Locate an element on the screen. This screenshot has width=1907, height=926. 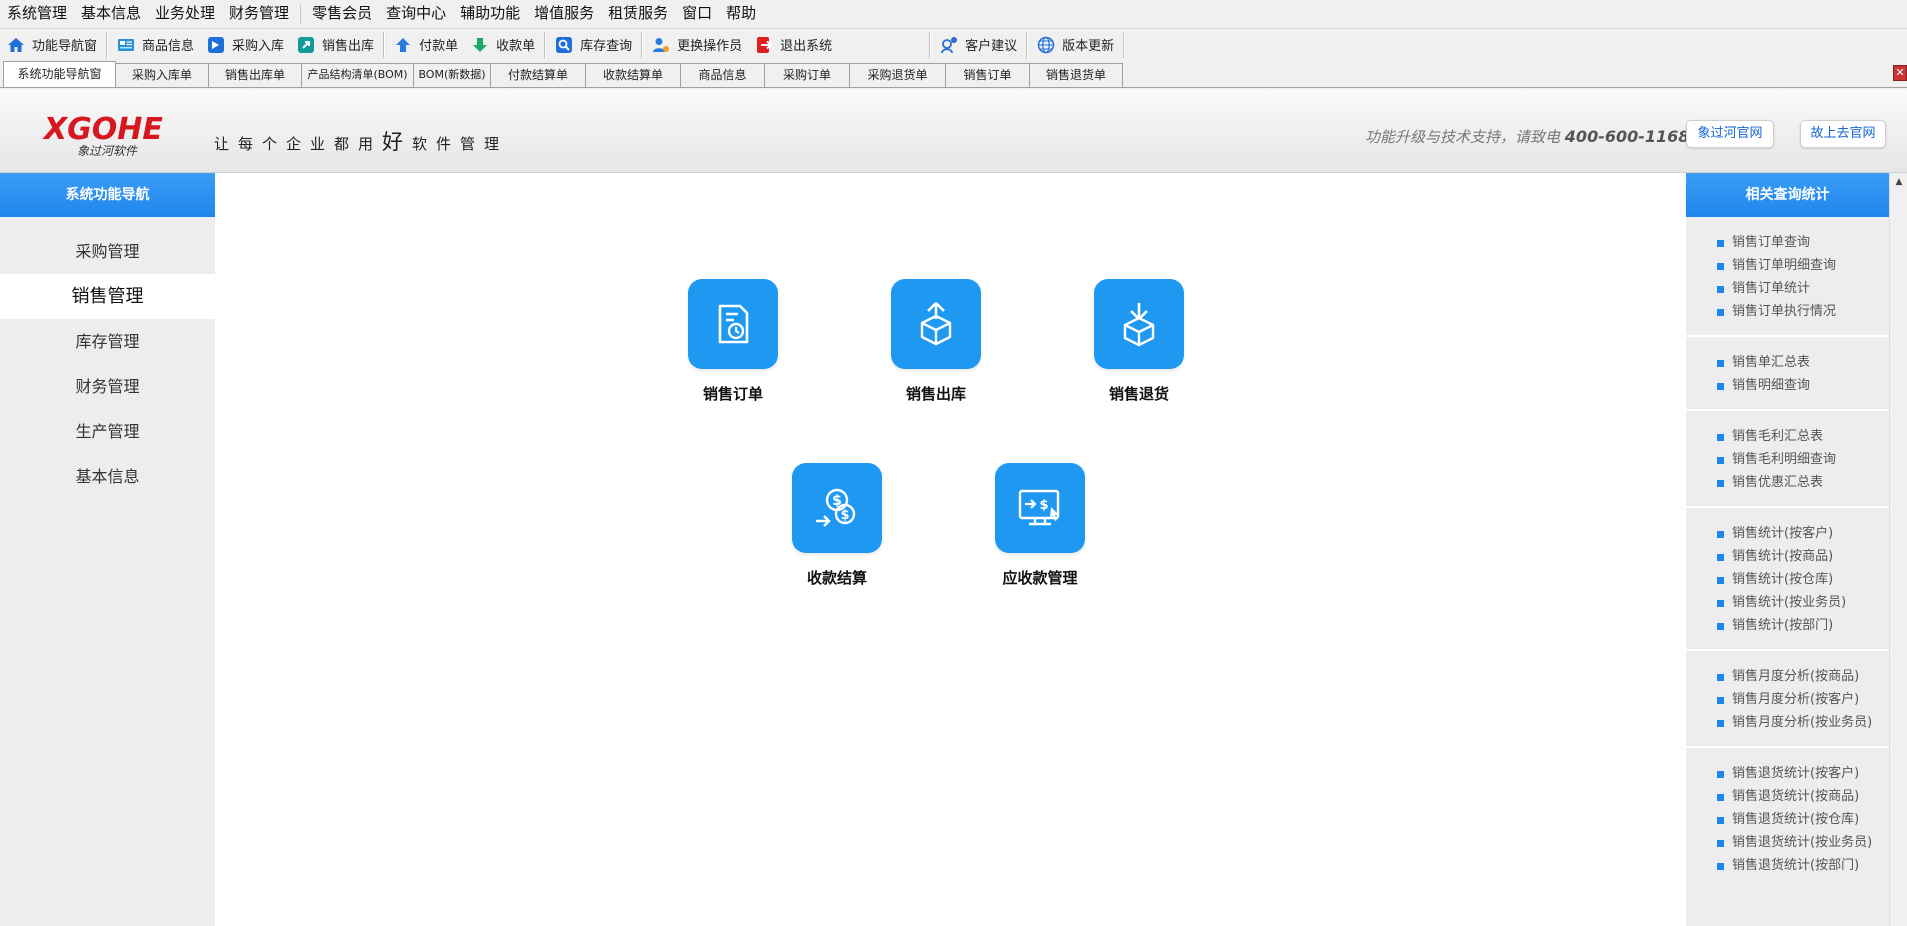
query-link: 销售订单执行情况 is located at coordinates (1787, 311).